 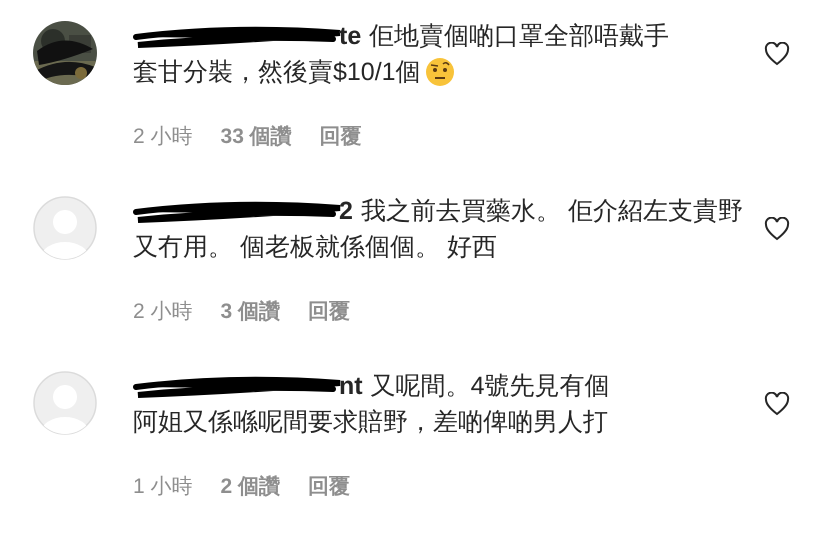 I want to click on comment-text: 套甘分裝，然後賣$10/1個, so click(x=277, y=72).